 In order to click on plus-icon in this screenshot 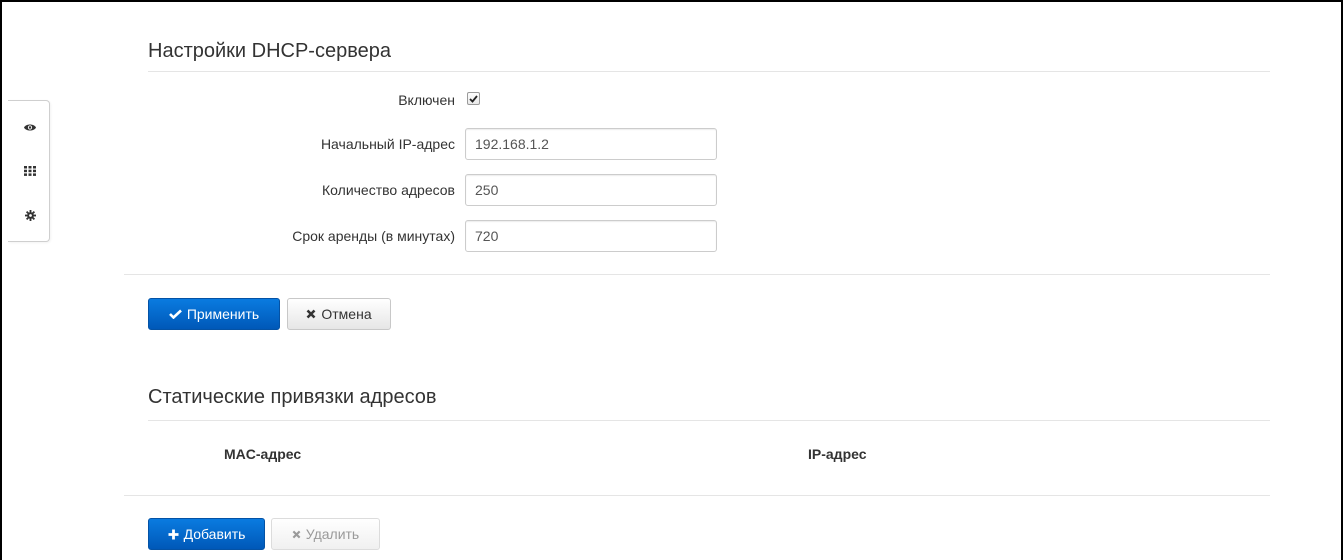, I will do `click(173, 534)`.